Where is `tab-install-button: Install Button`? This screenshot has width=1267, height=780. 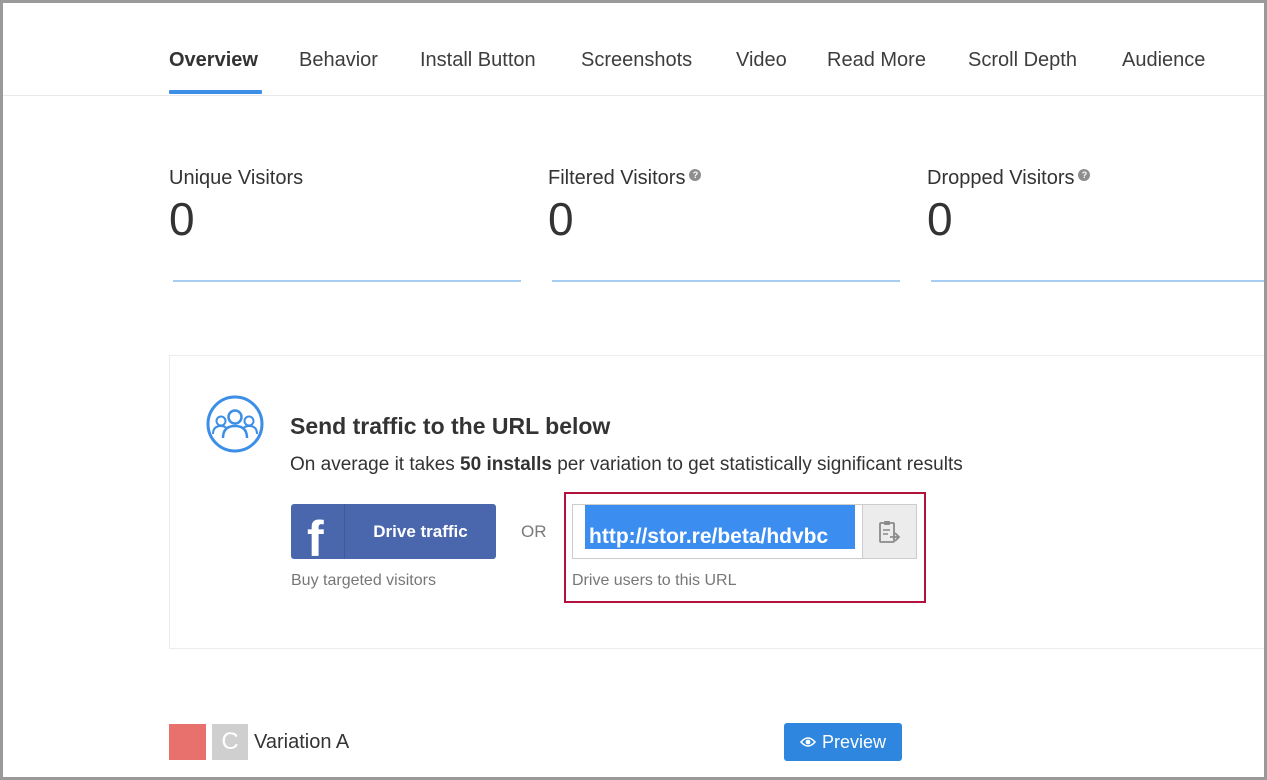
tab-install-button: Install Button is located at coordinates (478, 60).